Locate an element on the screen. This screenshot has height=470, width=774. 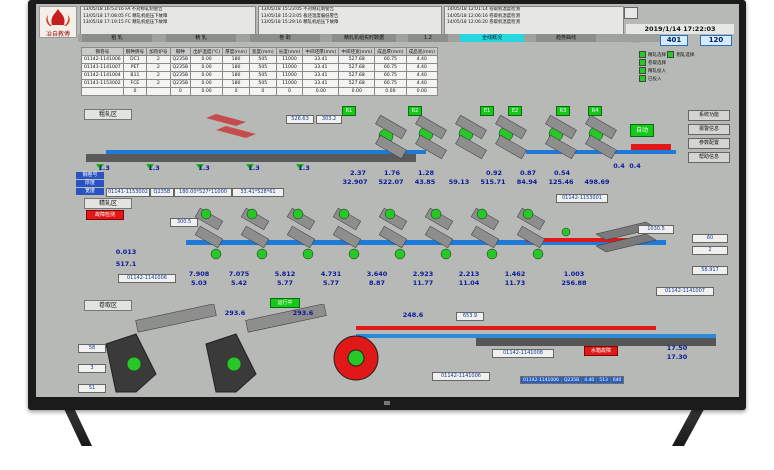
flame-logo-icon is located at coordinates (58, 17).